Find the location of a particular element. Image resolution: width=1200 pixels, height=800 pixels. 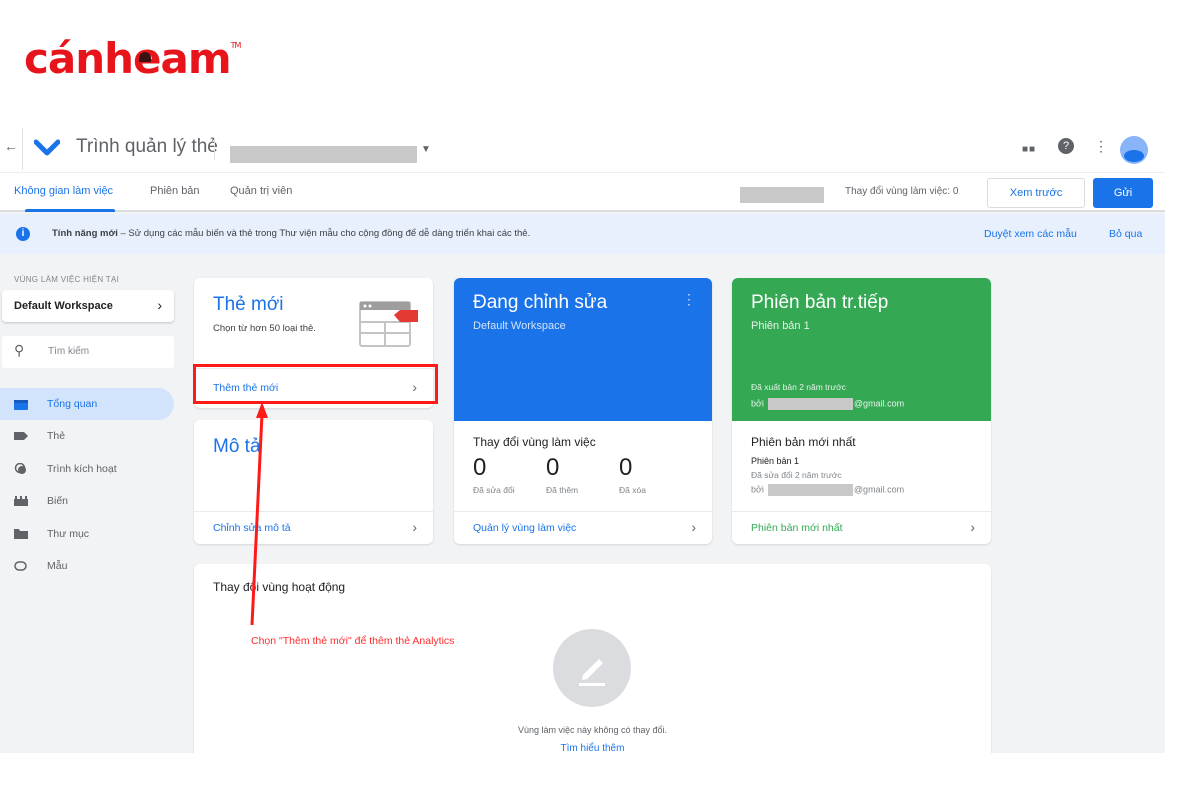

container-selector is located at coordinates (323, 154).